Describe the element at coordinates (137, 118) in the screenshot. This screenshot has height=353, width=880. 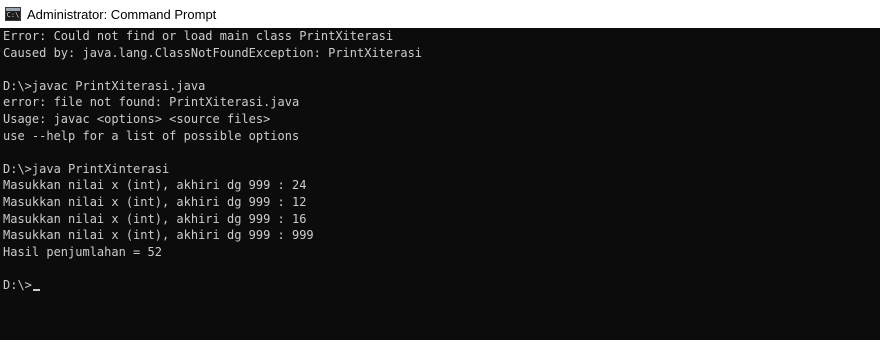
I see `console-line: Usage: javac <options> <source files>` at that location.